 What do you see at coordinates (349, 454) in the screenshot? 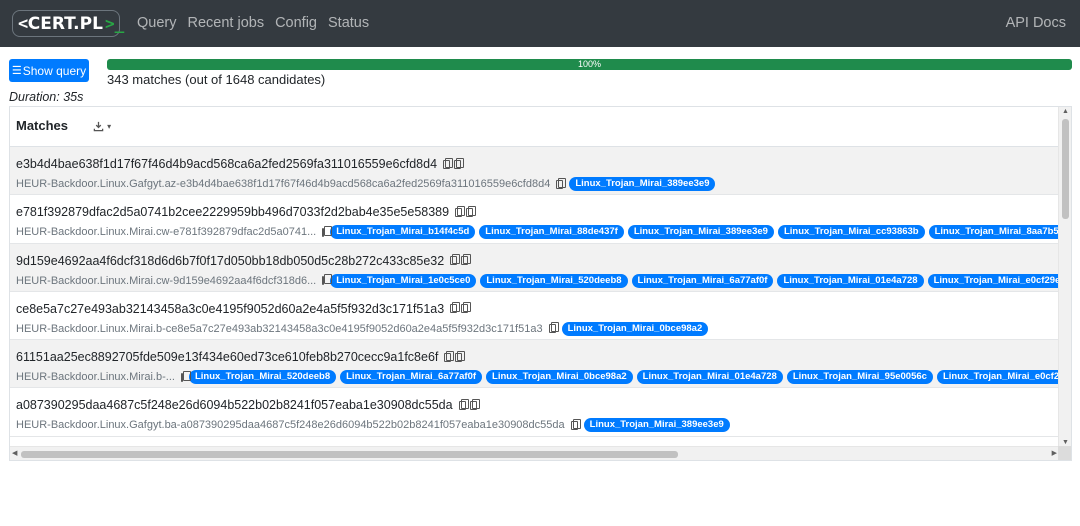
I see `horizontal-scroll-thumb` at bounding box center [349, 454].